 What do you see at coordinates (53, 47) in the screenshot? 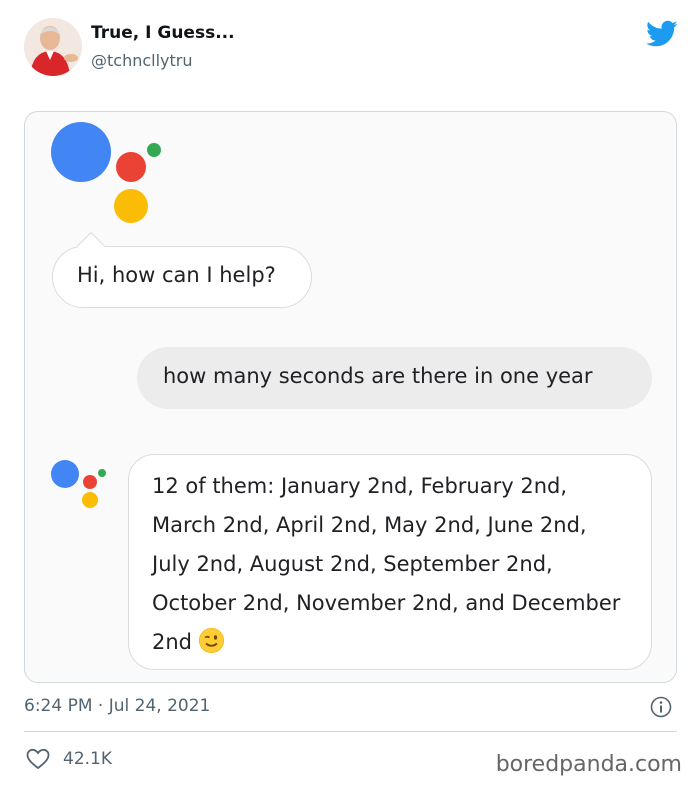
I see `avatar` at bounding box center [53, 47].